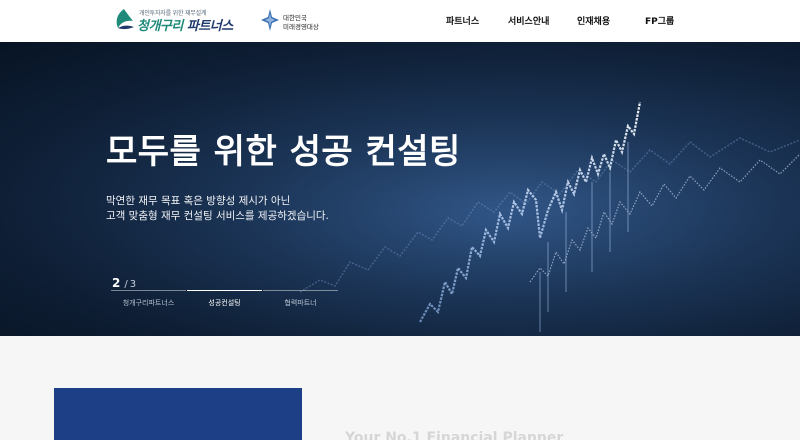  What do you see at coordinates (593, 20) in the screenshot?
I see `nav-item-careers: 인재채용` at bounding box center [593, 20].